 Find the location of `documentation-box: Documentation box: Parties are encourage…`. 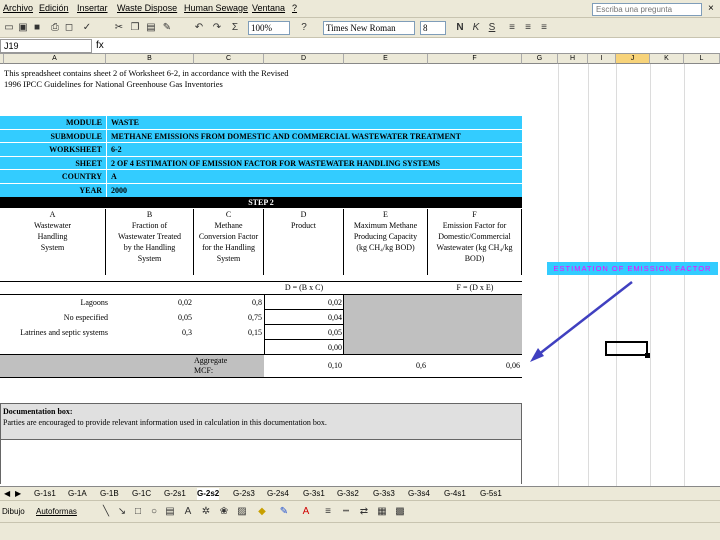

documentation-box: Documentation box: Parties are encourage… is located at coordinates (261, 421).